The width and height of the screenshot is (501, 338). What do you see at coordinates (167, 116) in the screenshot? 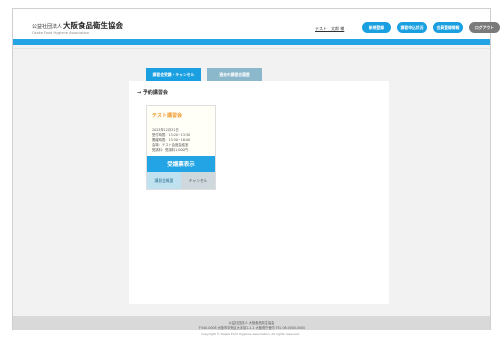
I see `course-title: テスト講習会` at bounding box center [167, 116].